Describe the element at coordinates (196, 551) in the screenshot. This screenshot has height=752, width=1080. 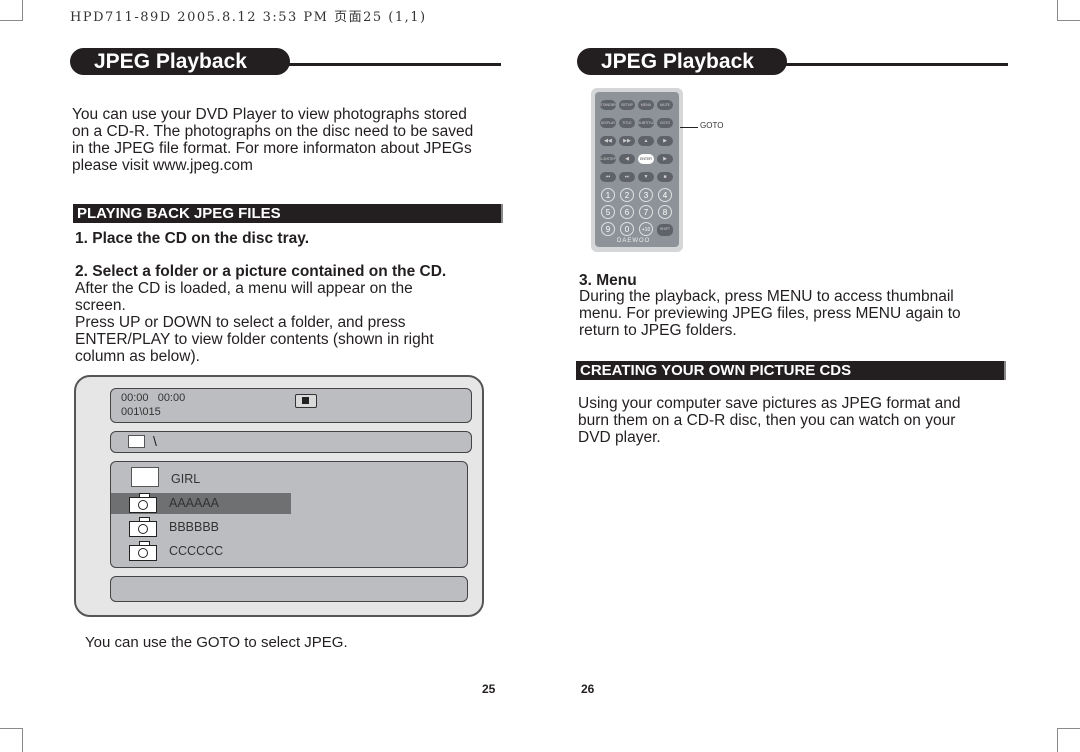
I see `list-item-label: CCCCCC` at that location.